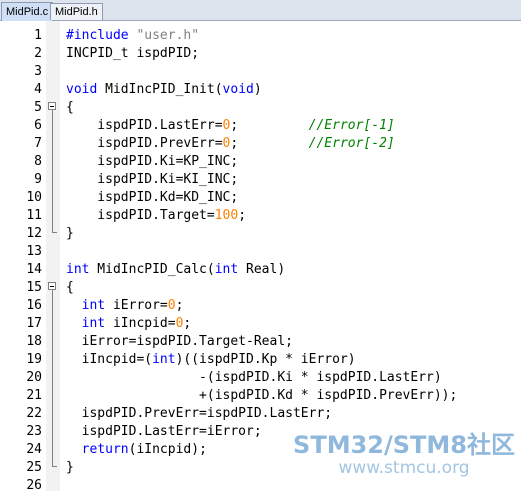 This screenshot has width=521, height=491. Describe the element at coordinates (38, 161) in the screenshot. I see `line-number: 8` at that location.